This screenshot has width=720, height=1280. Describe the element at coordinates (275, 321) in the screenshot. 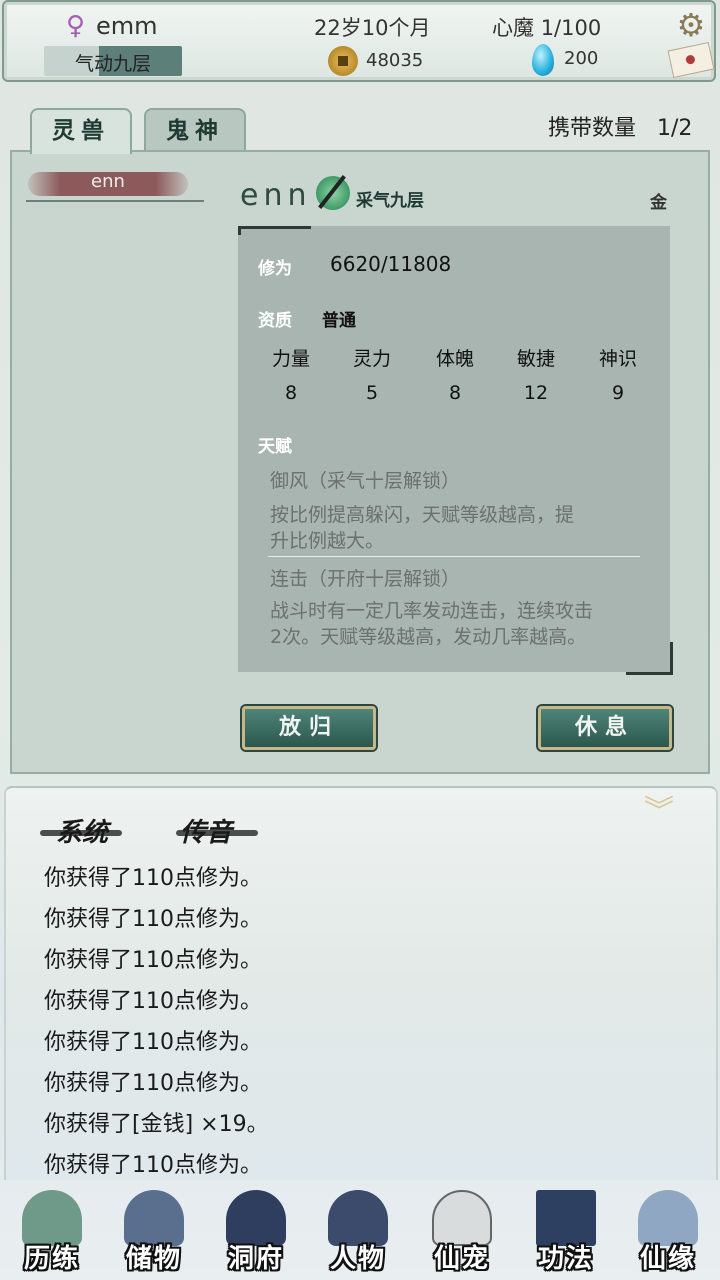

I see `aptitude-label: 资质` at that location.